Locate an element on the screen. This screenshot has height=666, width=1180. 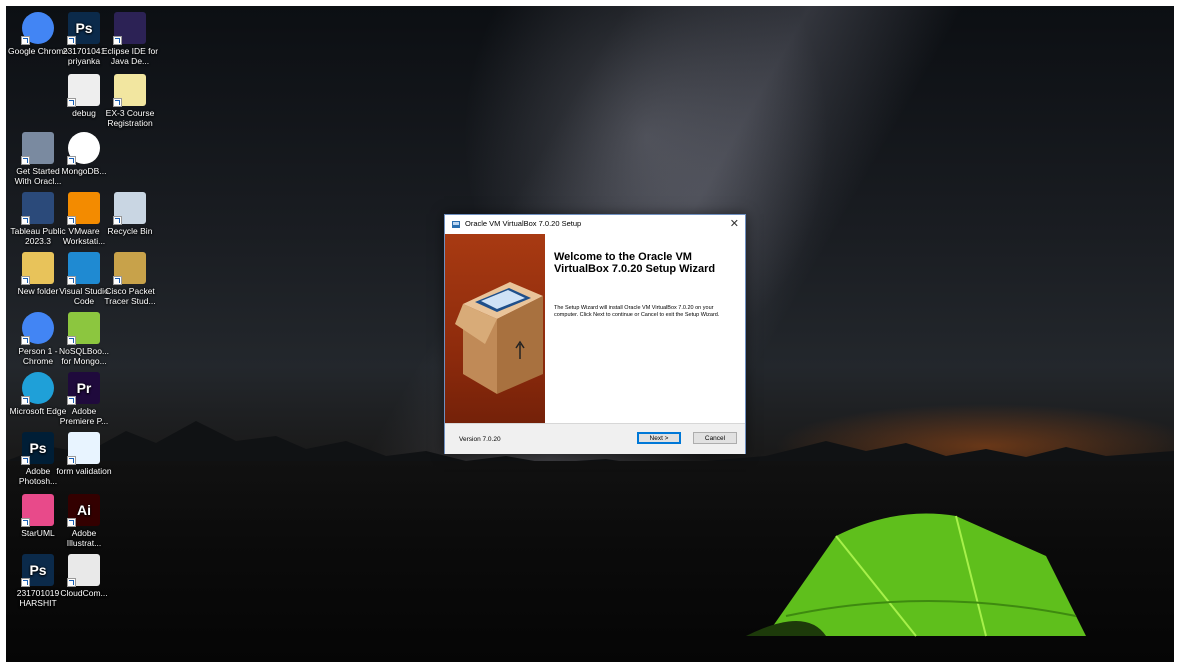
folder-icon is located at coordinates (37, 268).